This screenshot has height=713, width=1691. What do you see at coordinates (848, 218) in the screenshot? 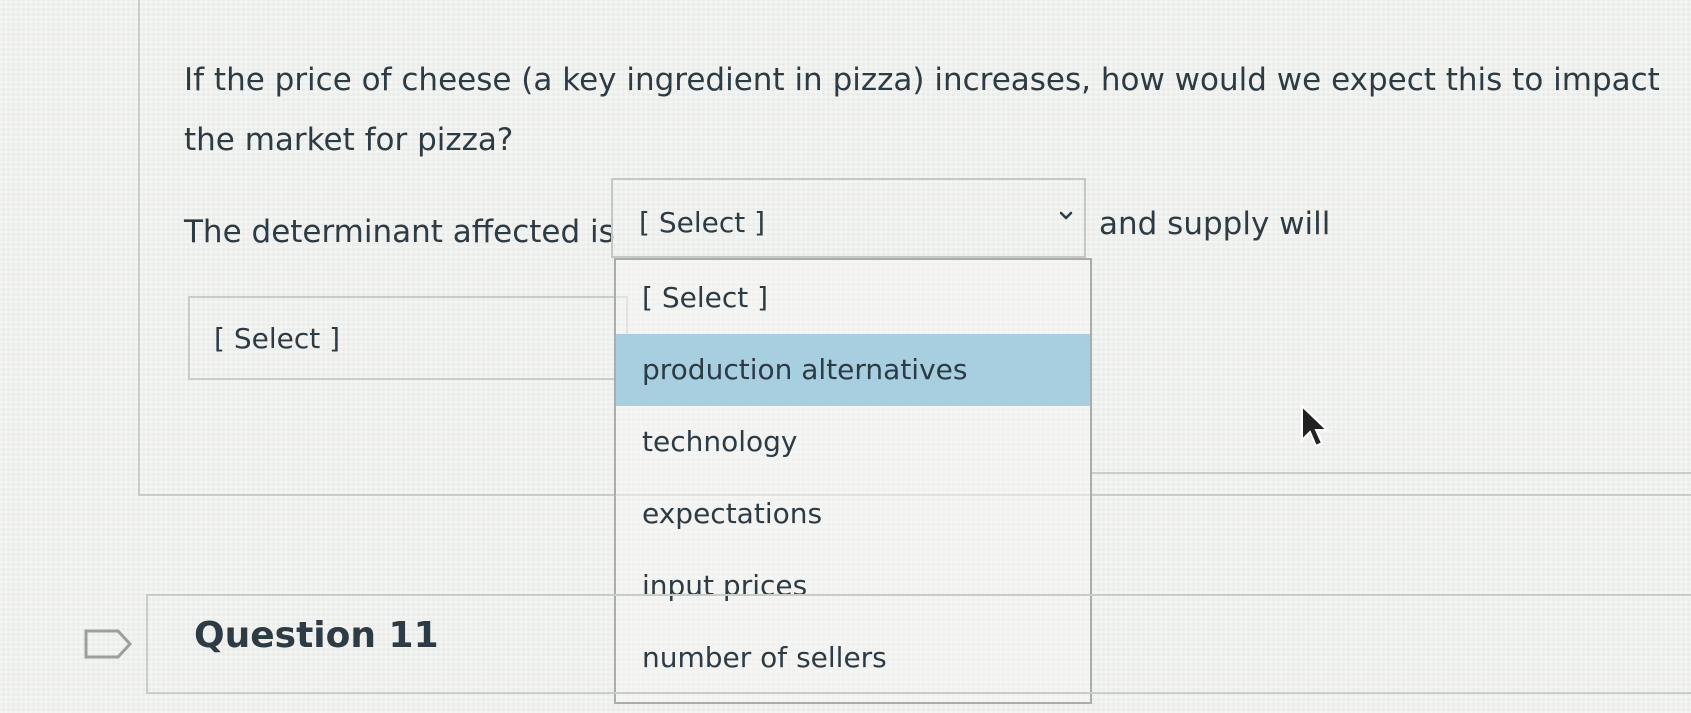
I see `determinant-select: [ Select ]` at bounding box center [848, 218].